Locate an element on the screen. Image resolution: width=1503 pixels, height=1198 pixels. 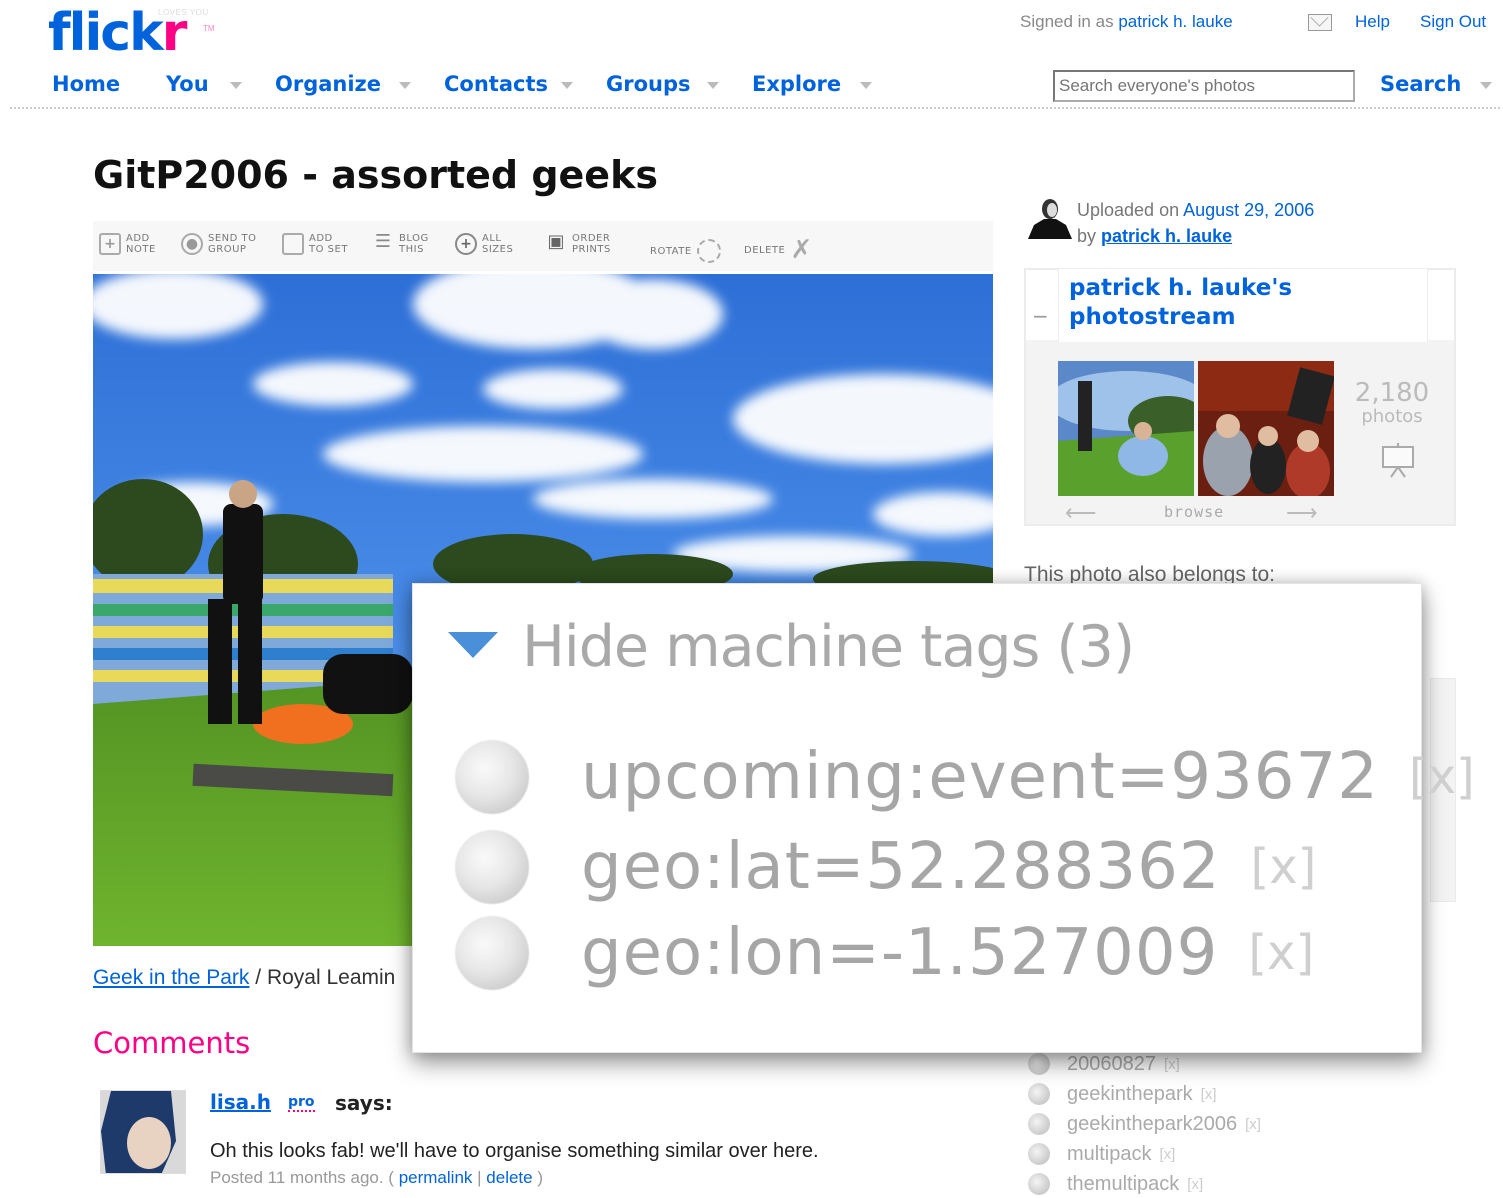
rotate-button: ROTATE is located at coordinates (685, 251).